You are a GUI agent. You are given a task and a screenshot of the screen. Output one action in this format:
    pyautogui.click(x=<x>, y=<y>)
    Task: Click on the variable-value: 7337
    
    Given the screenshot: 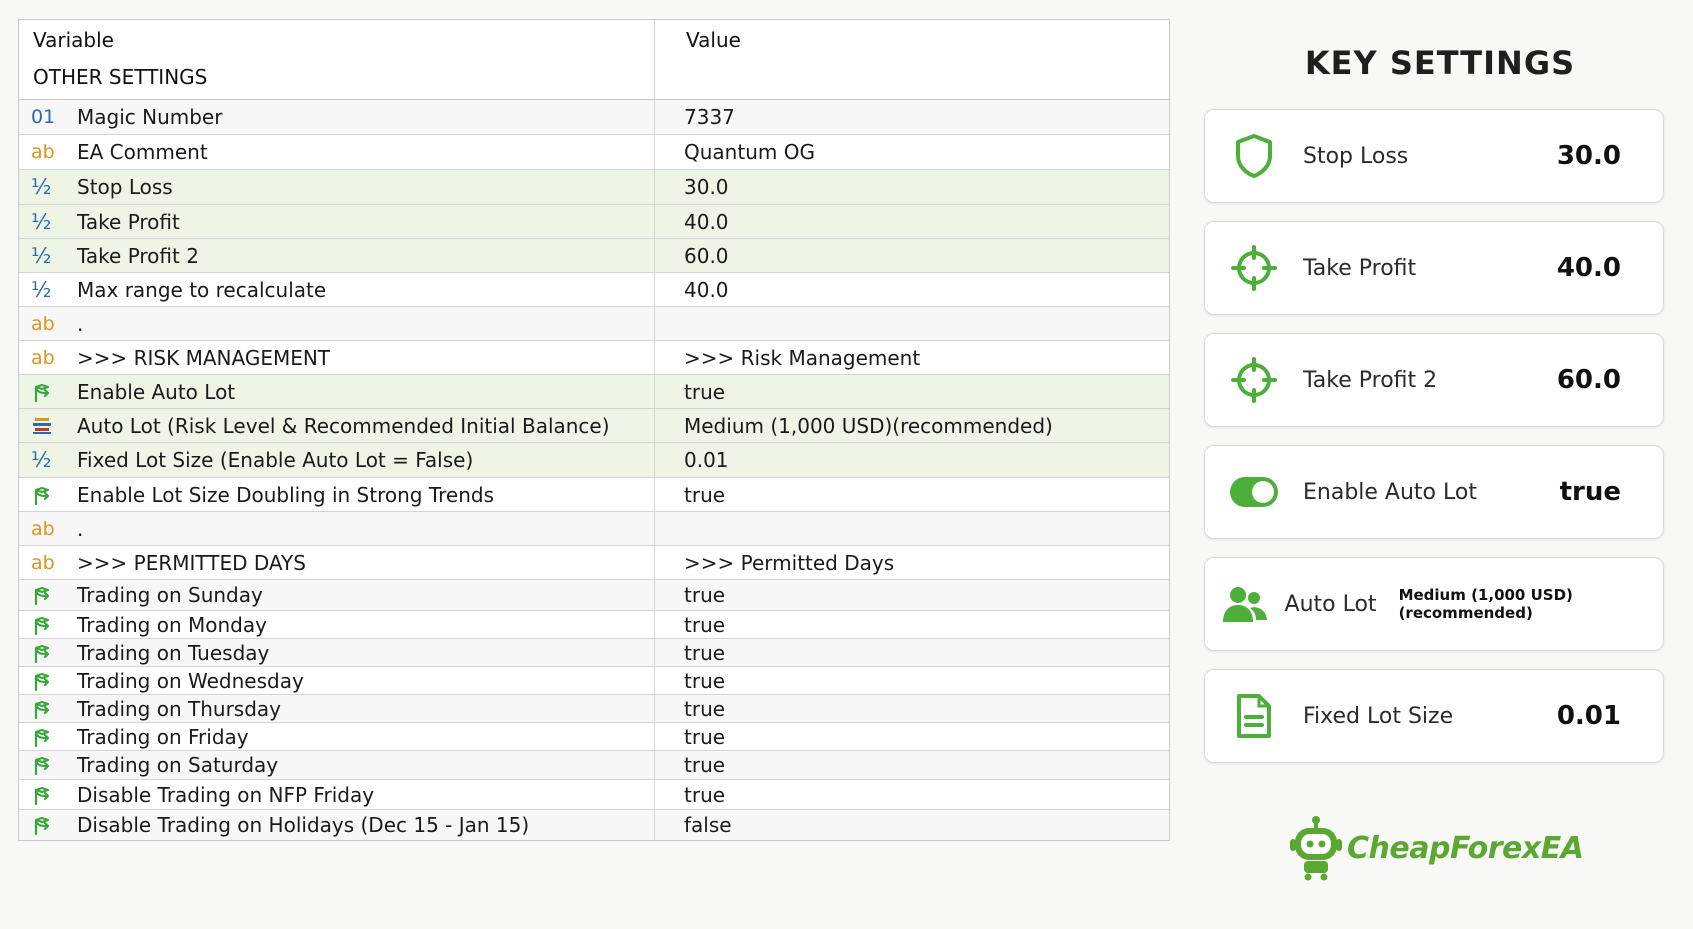 What is the action you would take?
    pyautogui.click(x=912, y=117)
    